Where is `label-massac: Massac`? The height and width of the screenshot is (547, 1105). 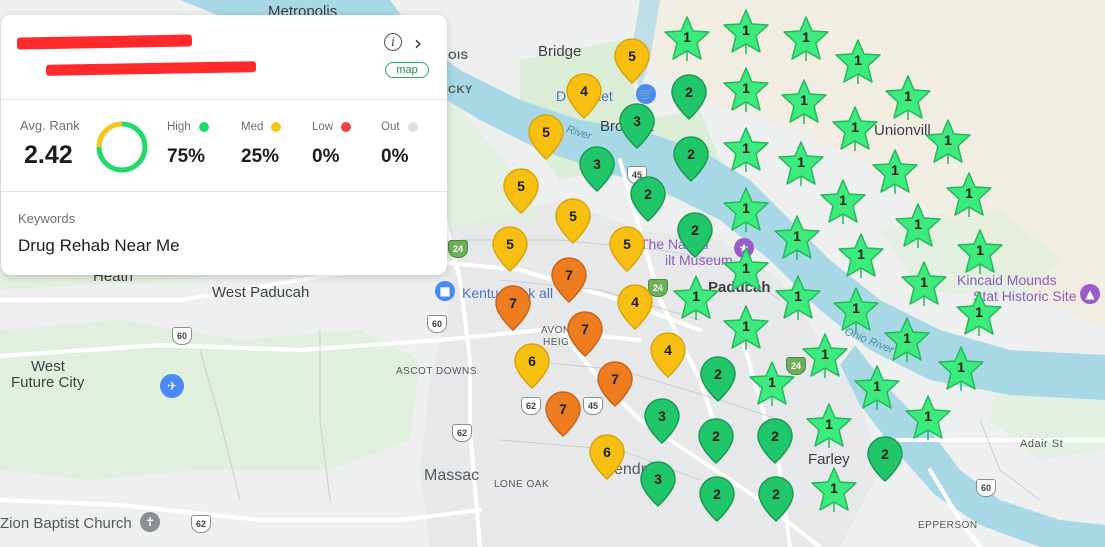 label-massac: Massac is located at coordinates (452, 475).